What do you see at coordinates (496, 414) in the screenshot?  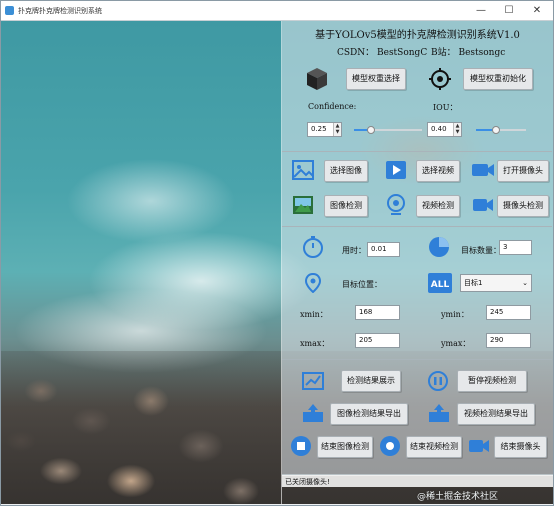 I see `export-video-button: 视频检测结果导出` at bounding box center [496, 414].